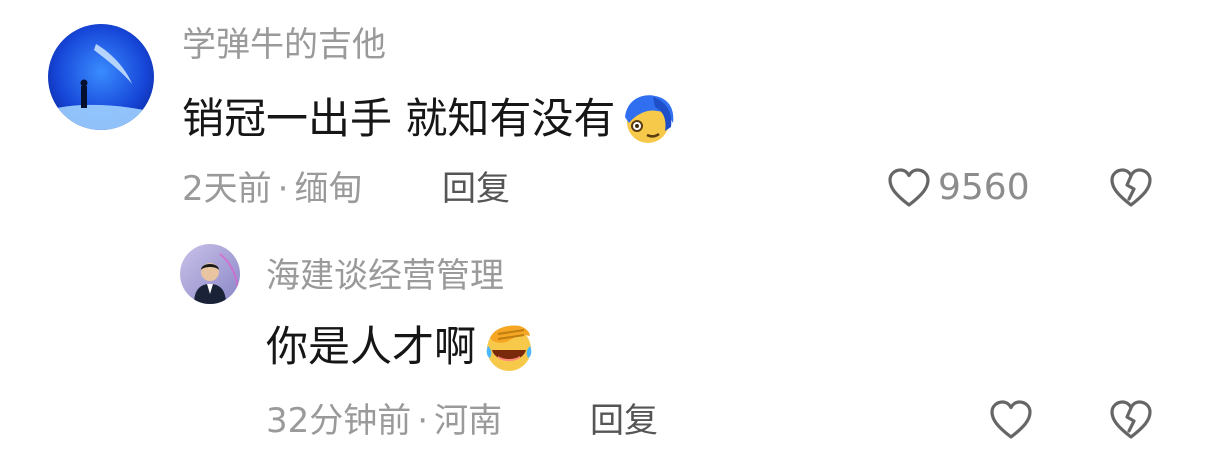 Image resolution: width=1206 pixels, height=468 pixels. I want to click on like-button, so click(1014, 420).